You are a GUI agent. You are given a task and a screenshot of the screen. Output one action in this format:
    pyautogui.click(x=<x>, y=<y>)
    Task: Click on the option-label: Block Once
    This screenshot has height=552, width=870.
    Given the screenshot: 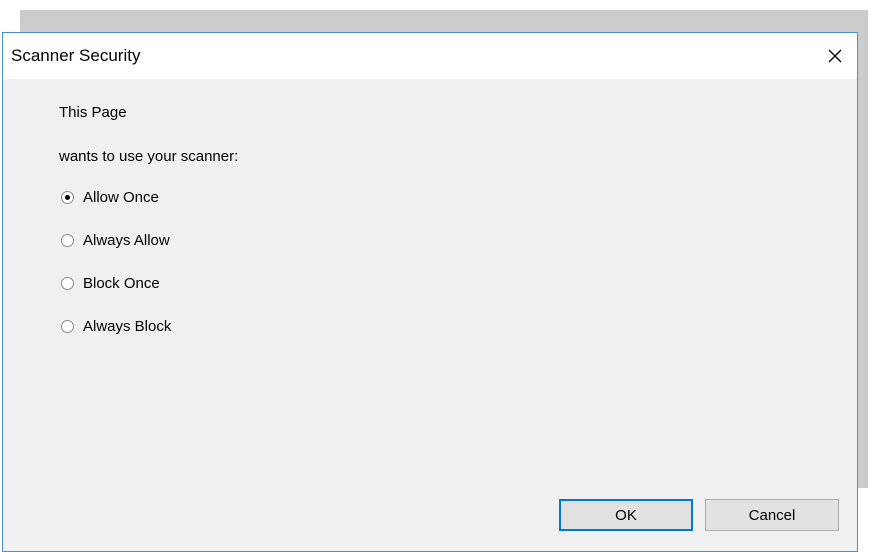 What is the action you would take?
    pyautogui.click(x=121, y=283)
    